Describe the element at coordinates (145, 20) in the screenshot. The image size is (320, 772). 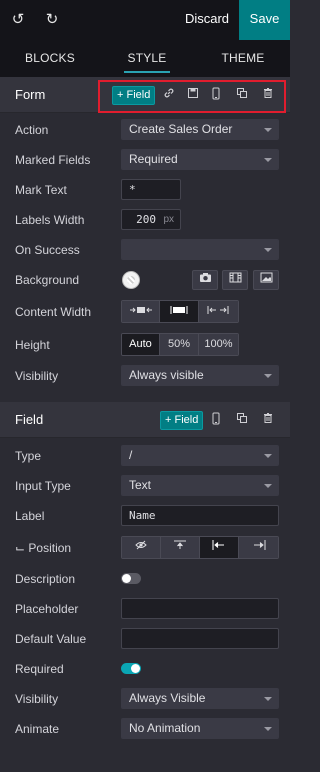
I see `top-bar: ↺ ↻ Discard Save` at that location.